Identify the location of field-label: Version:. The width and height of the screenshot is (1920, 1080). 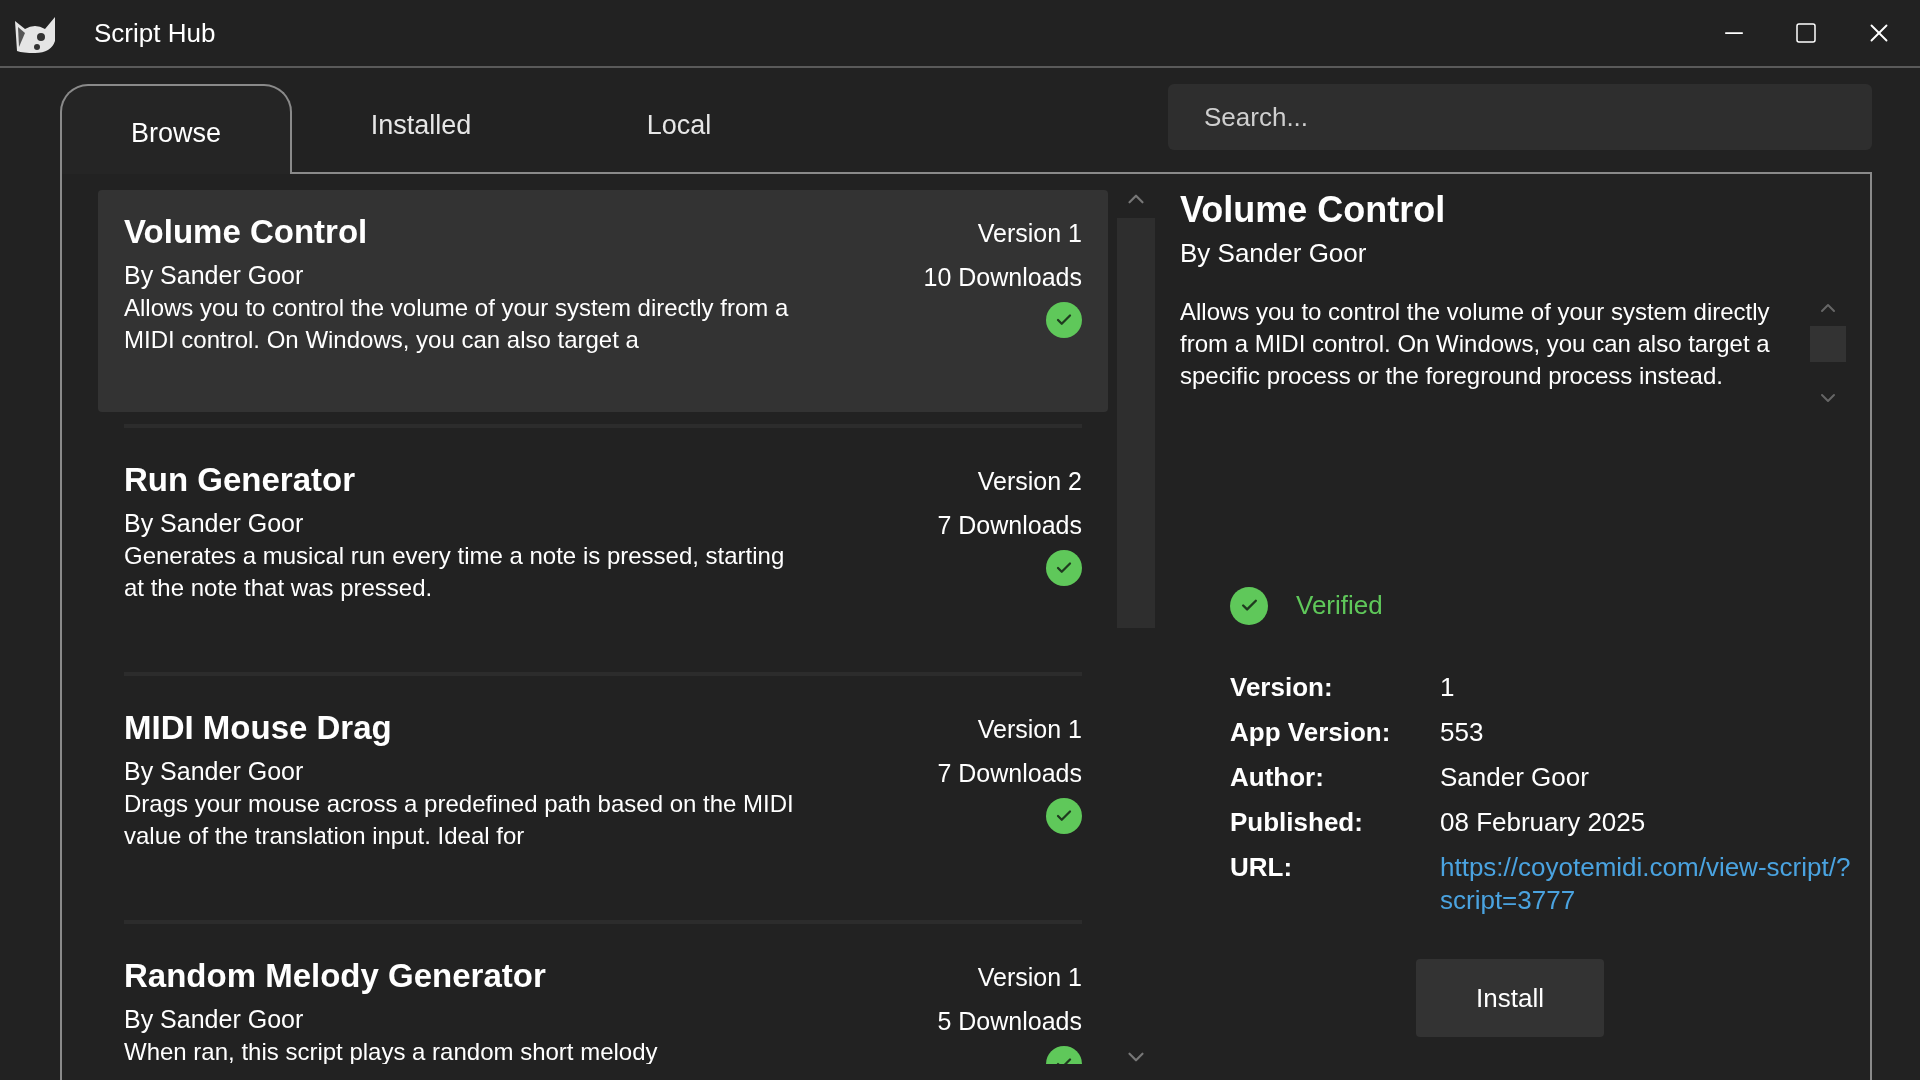
(1282, 687).